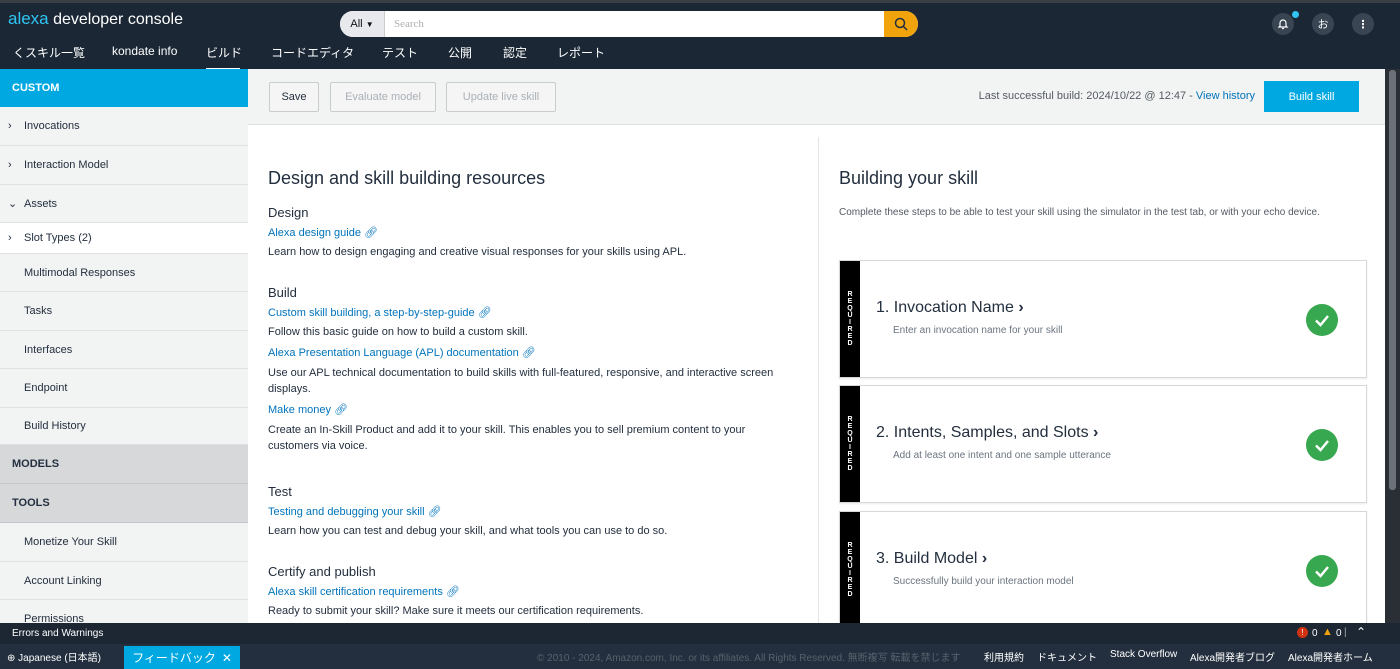 Image resolution: width=1400 pixels, height=669 pixels. I want to click on evaluate-model-button: Evaluate model, so click(383, 97).